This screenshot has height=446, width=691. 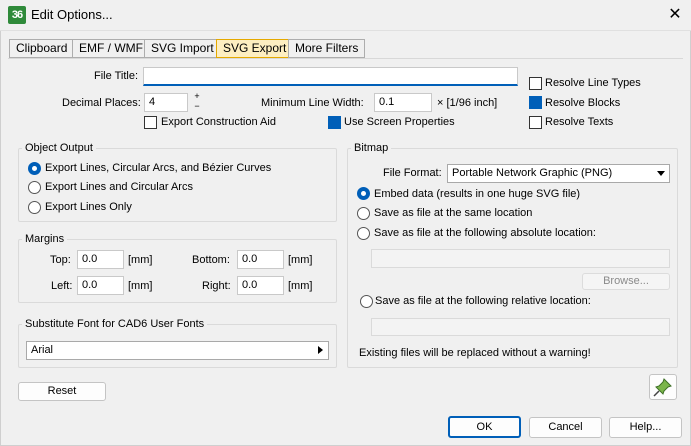 I want to click on bitmap-radio-absolute, so click(x=363, y=233).